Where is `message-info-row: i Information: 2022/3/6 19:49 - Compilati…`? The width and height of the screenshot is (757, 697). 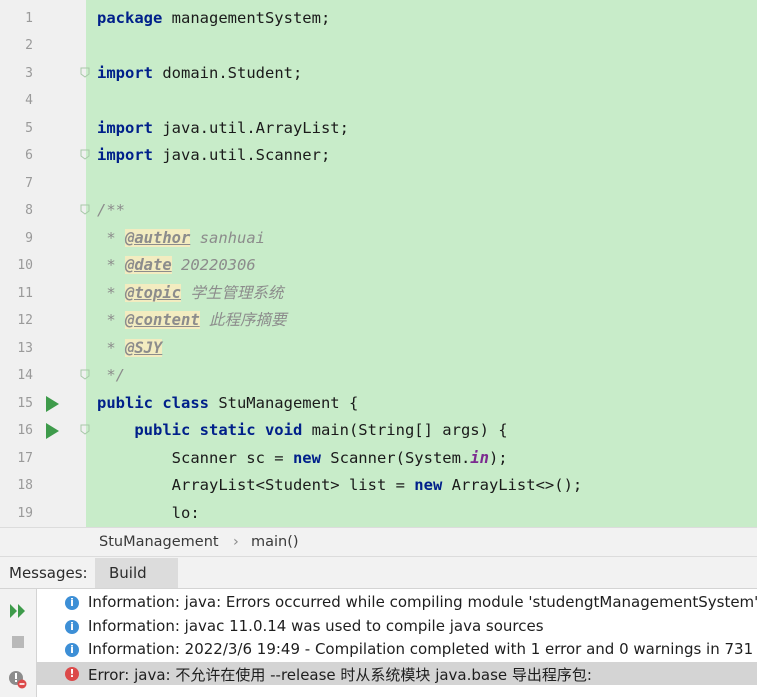
message-info-row: i Information: 2022/3/6 19:49 - Compilati… is located at coordinates (397, 650).